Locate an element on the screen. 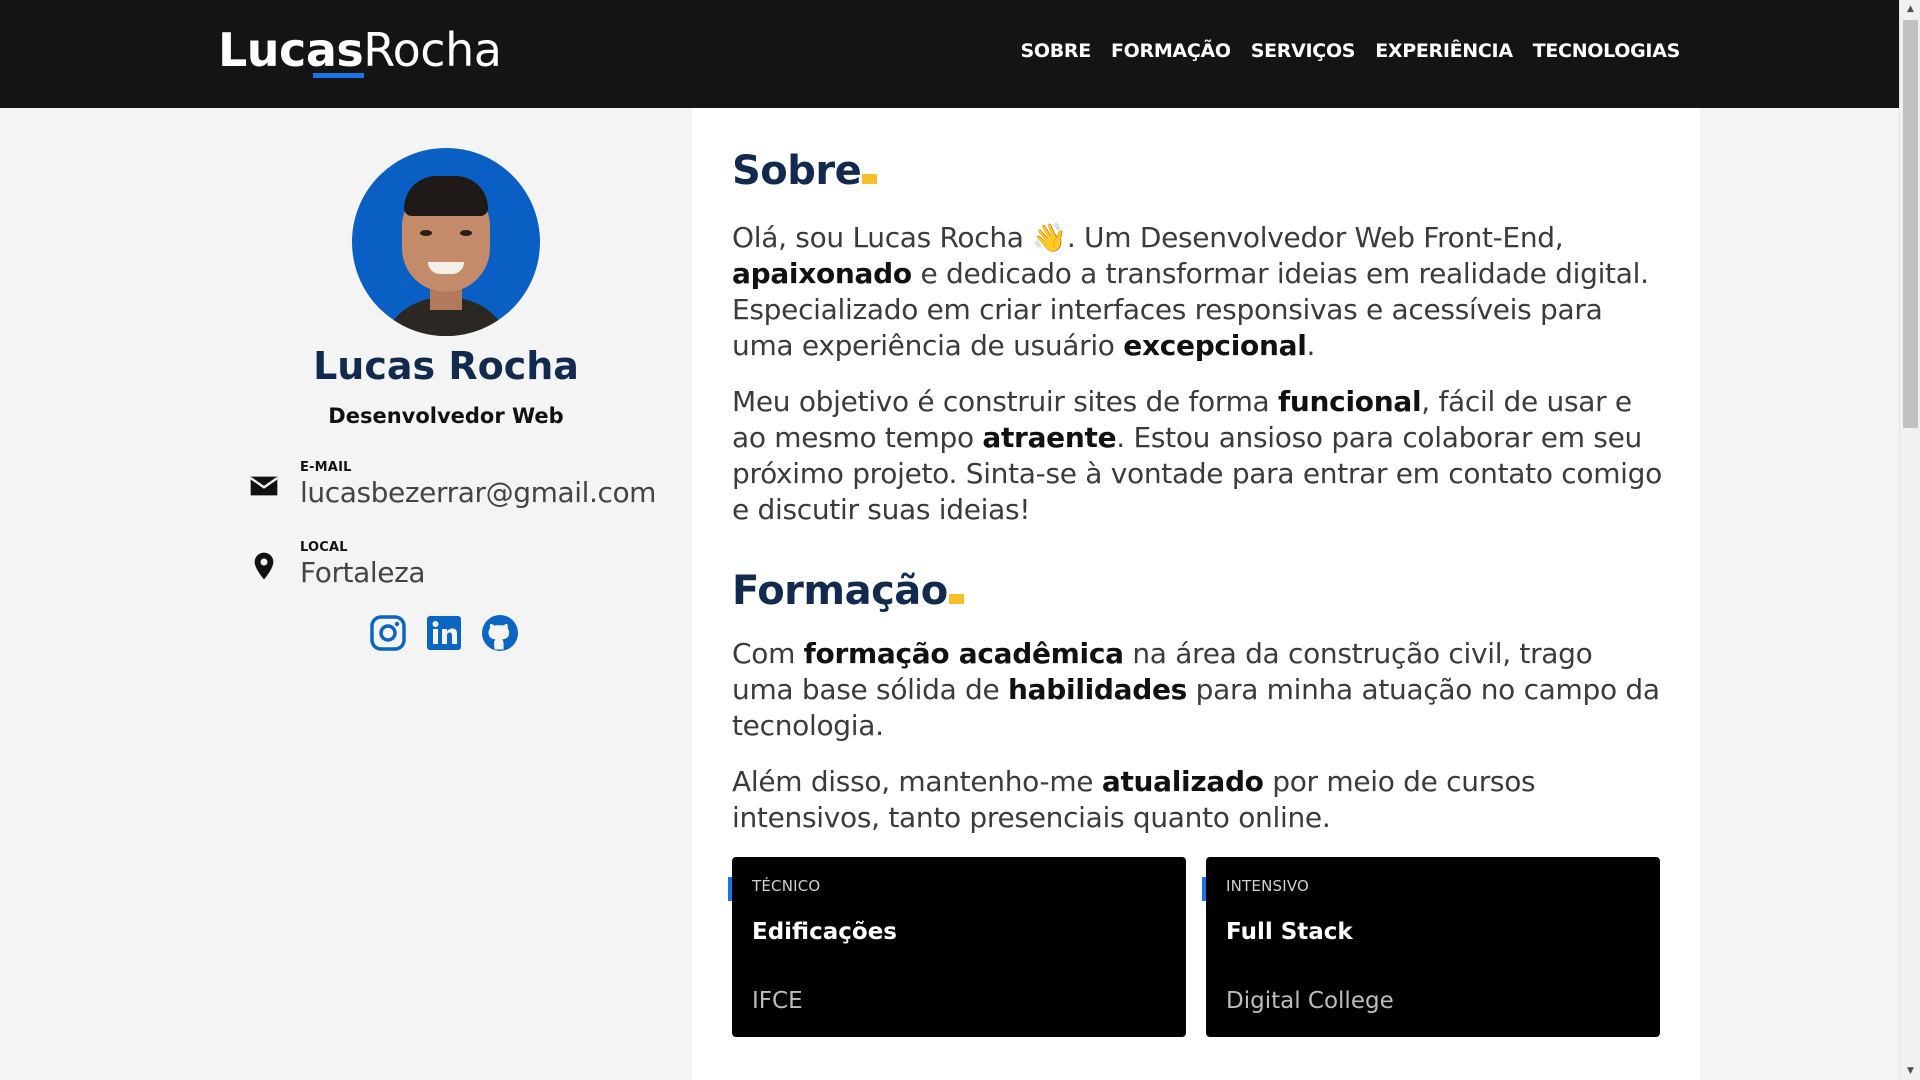  scroll-thumb is located at coordinates (1910, 224).